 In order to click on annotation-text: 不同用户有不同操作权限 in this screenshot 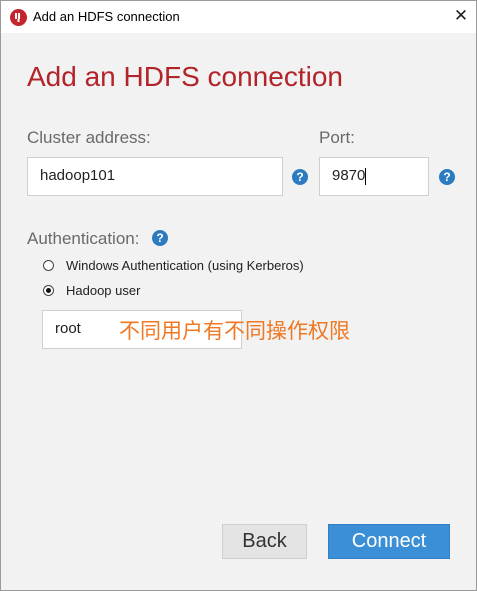, I will do `click(234, 331)`.